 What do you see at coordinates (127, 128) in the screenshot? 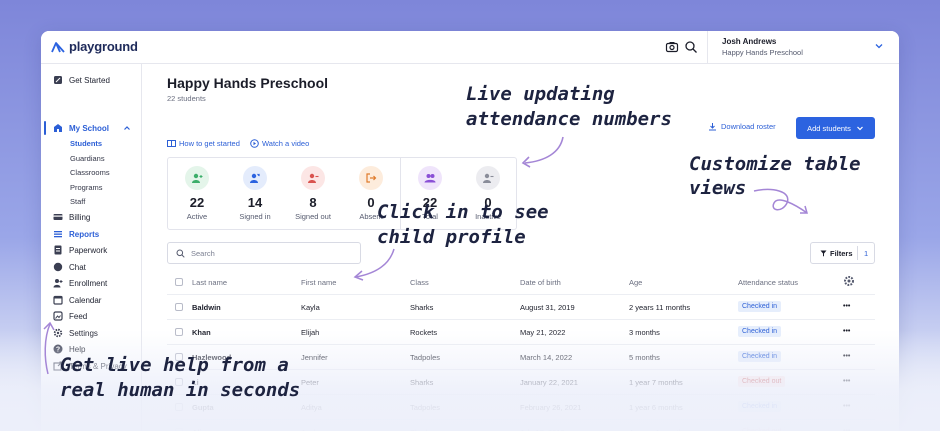
I see `chevron-up-icon` at bounding box center [127, 128].